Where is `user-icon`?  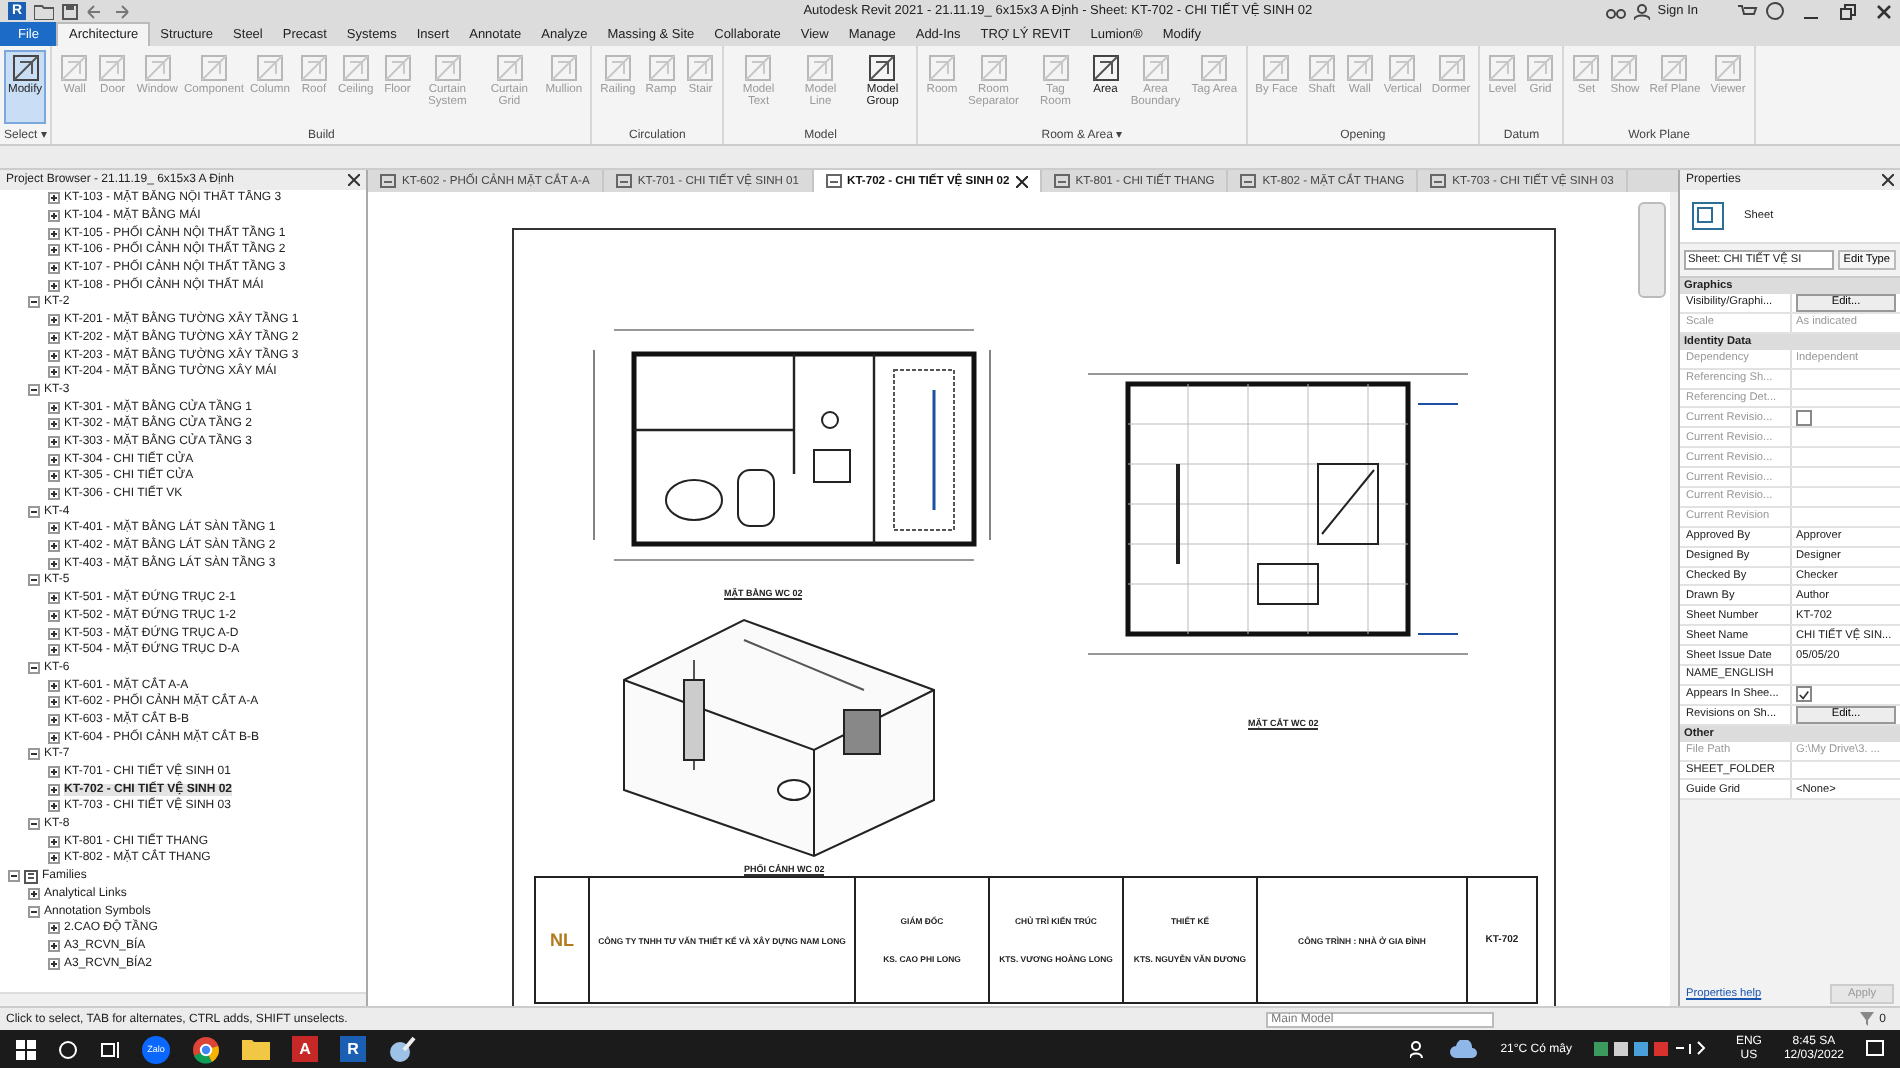
user-icon is located at coordinates (1641, 11).